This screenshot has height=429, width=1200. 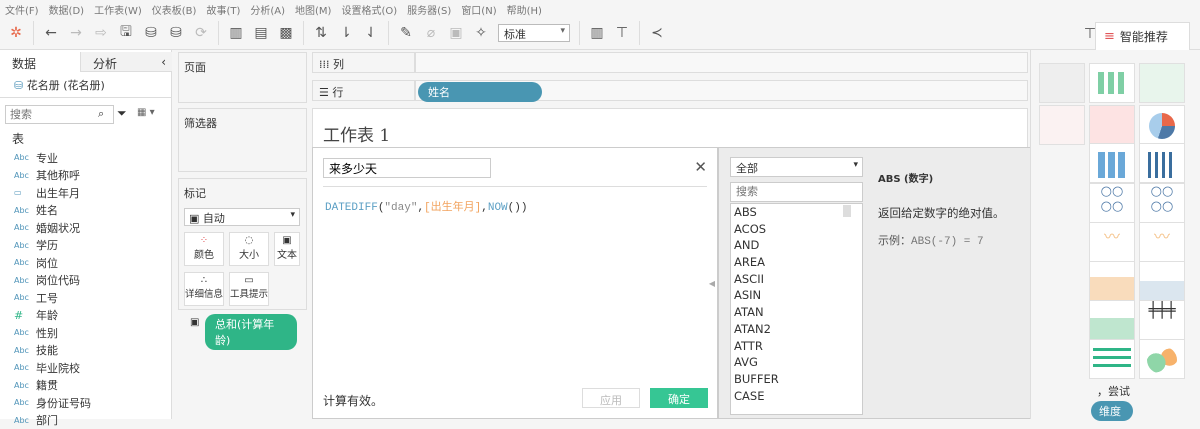 What do you see at coordinates (796, 396) in the screenshot?
I see `function-item: CASE` at bounding box center [796, 396].